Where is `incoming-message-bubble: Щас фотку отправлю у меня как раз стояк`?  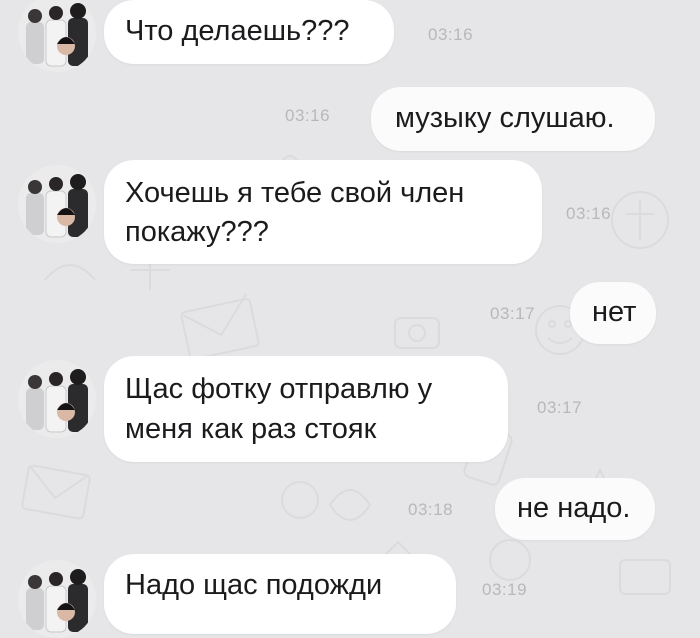
incoming-message-bubble: Щас фотку отправлю у меня как раз стояк is located at coordinates (306, 409).